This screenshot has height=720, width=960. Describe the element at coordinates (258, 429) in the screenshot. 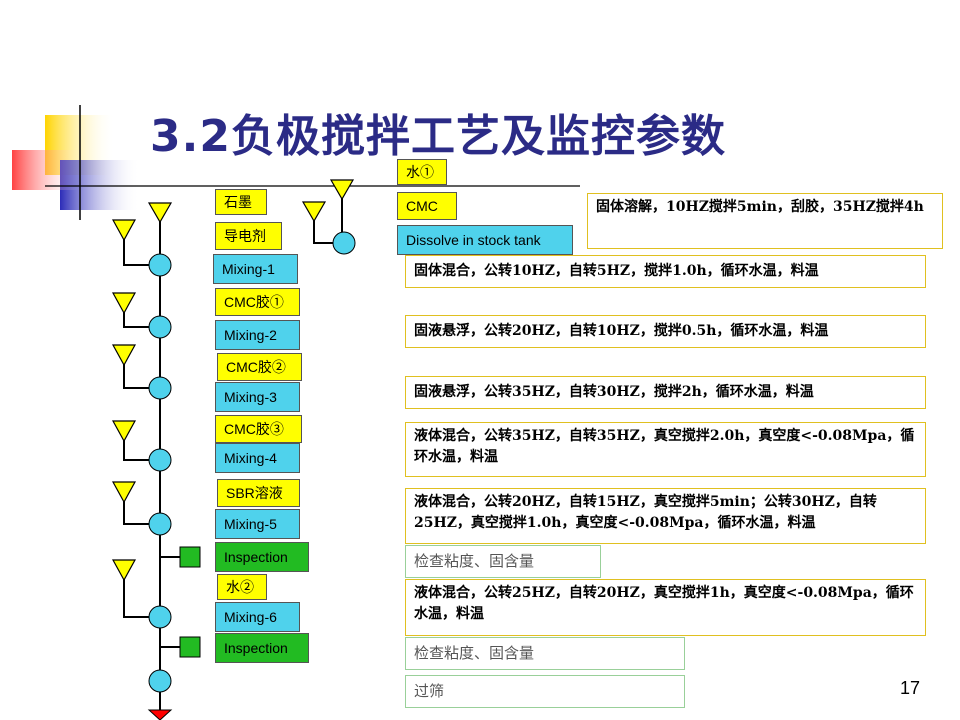

I see `cmc-glue-3-label: CMC胶③` at that location.